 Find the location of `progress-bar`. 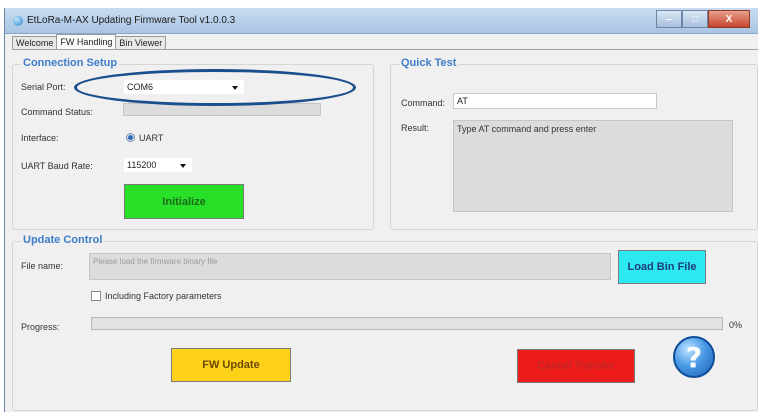

progress-bar is located at coordinates (407, 323).